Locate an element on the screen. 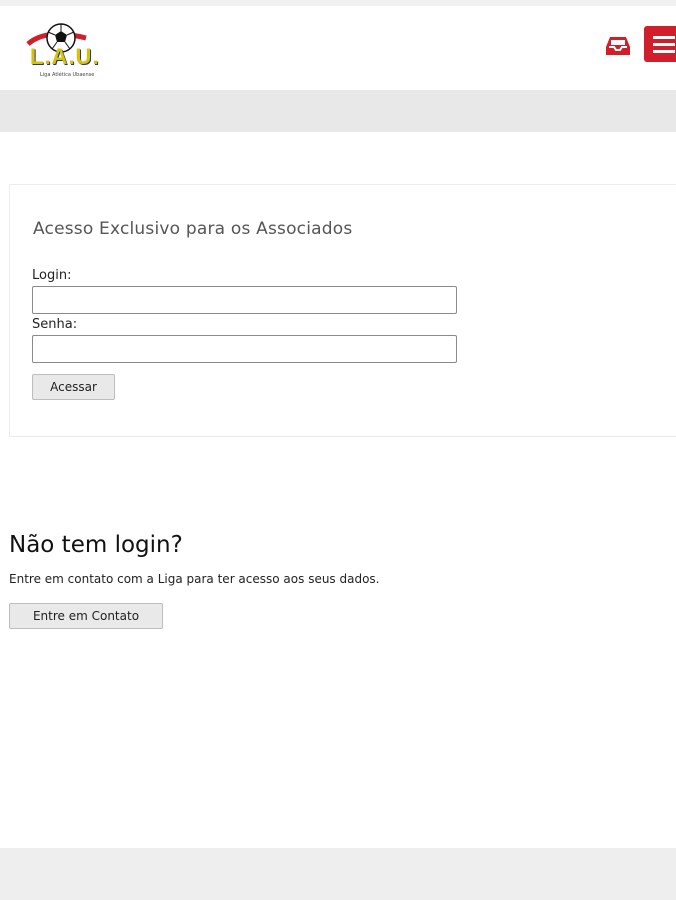 The image size is (676, 900). logo-subtitle: Liga Atlética Ubaense is located at coordinates (67, 75).